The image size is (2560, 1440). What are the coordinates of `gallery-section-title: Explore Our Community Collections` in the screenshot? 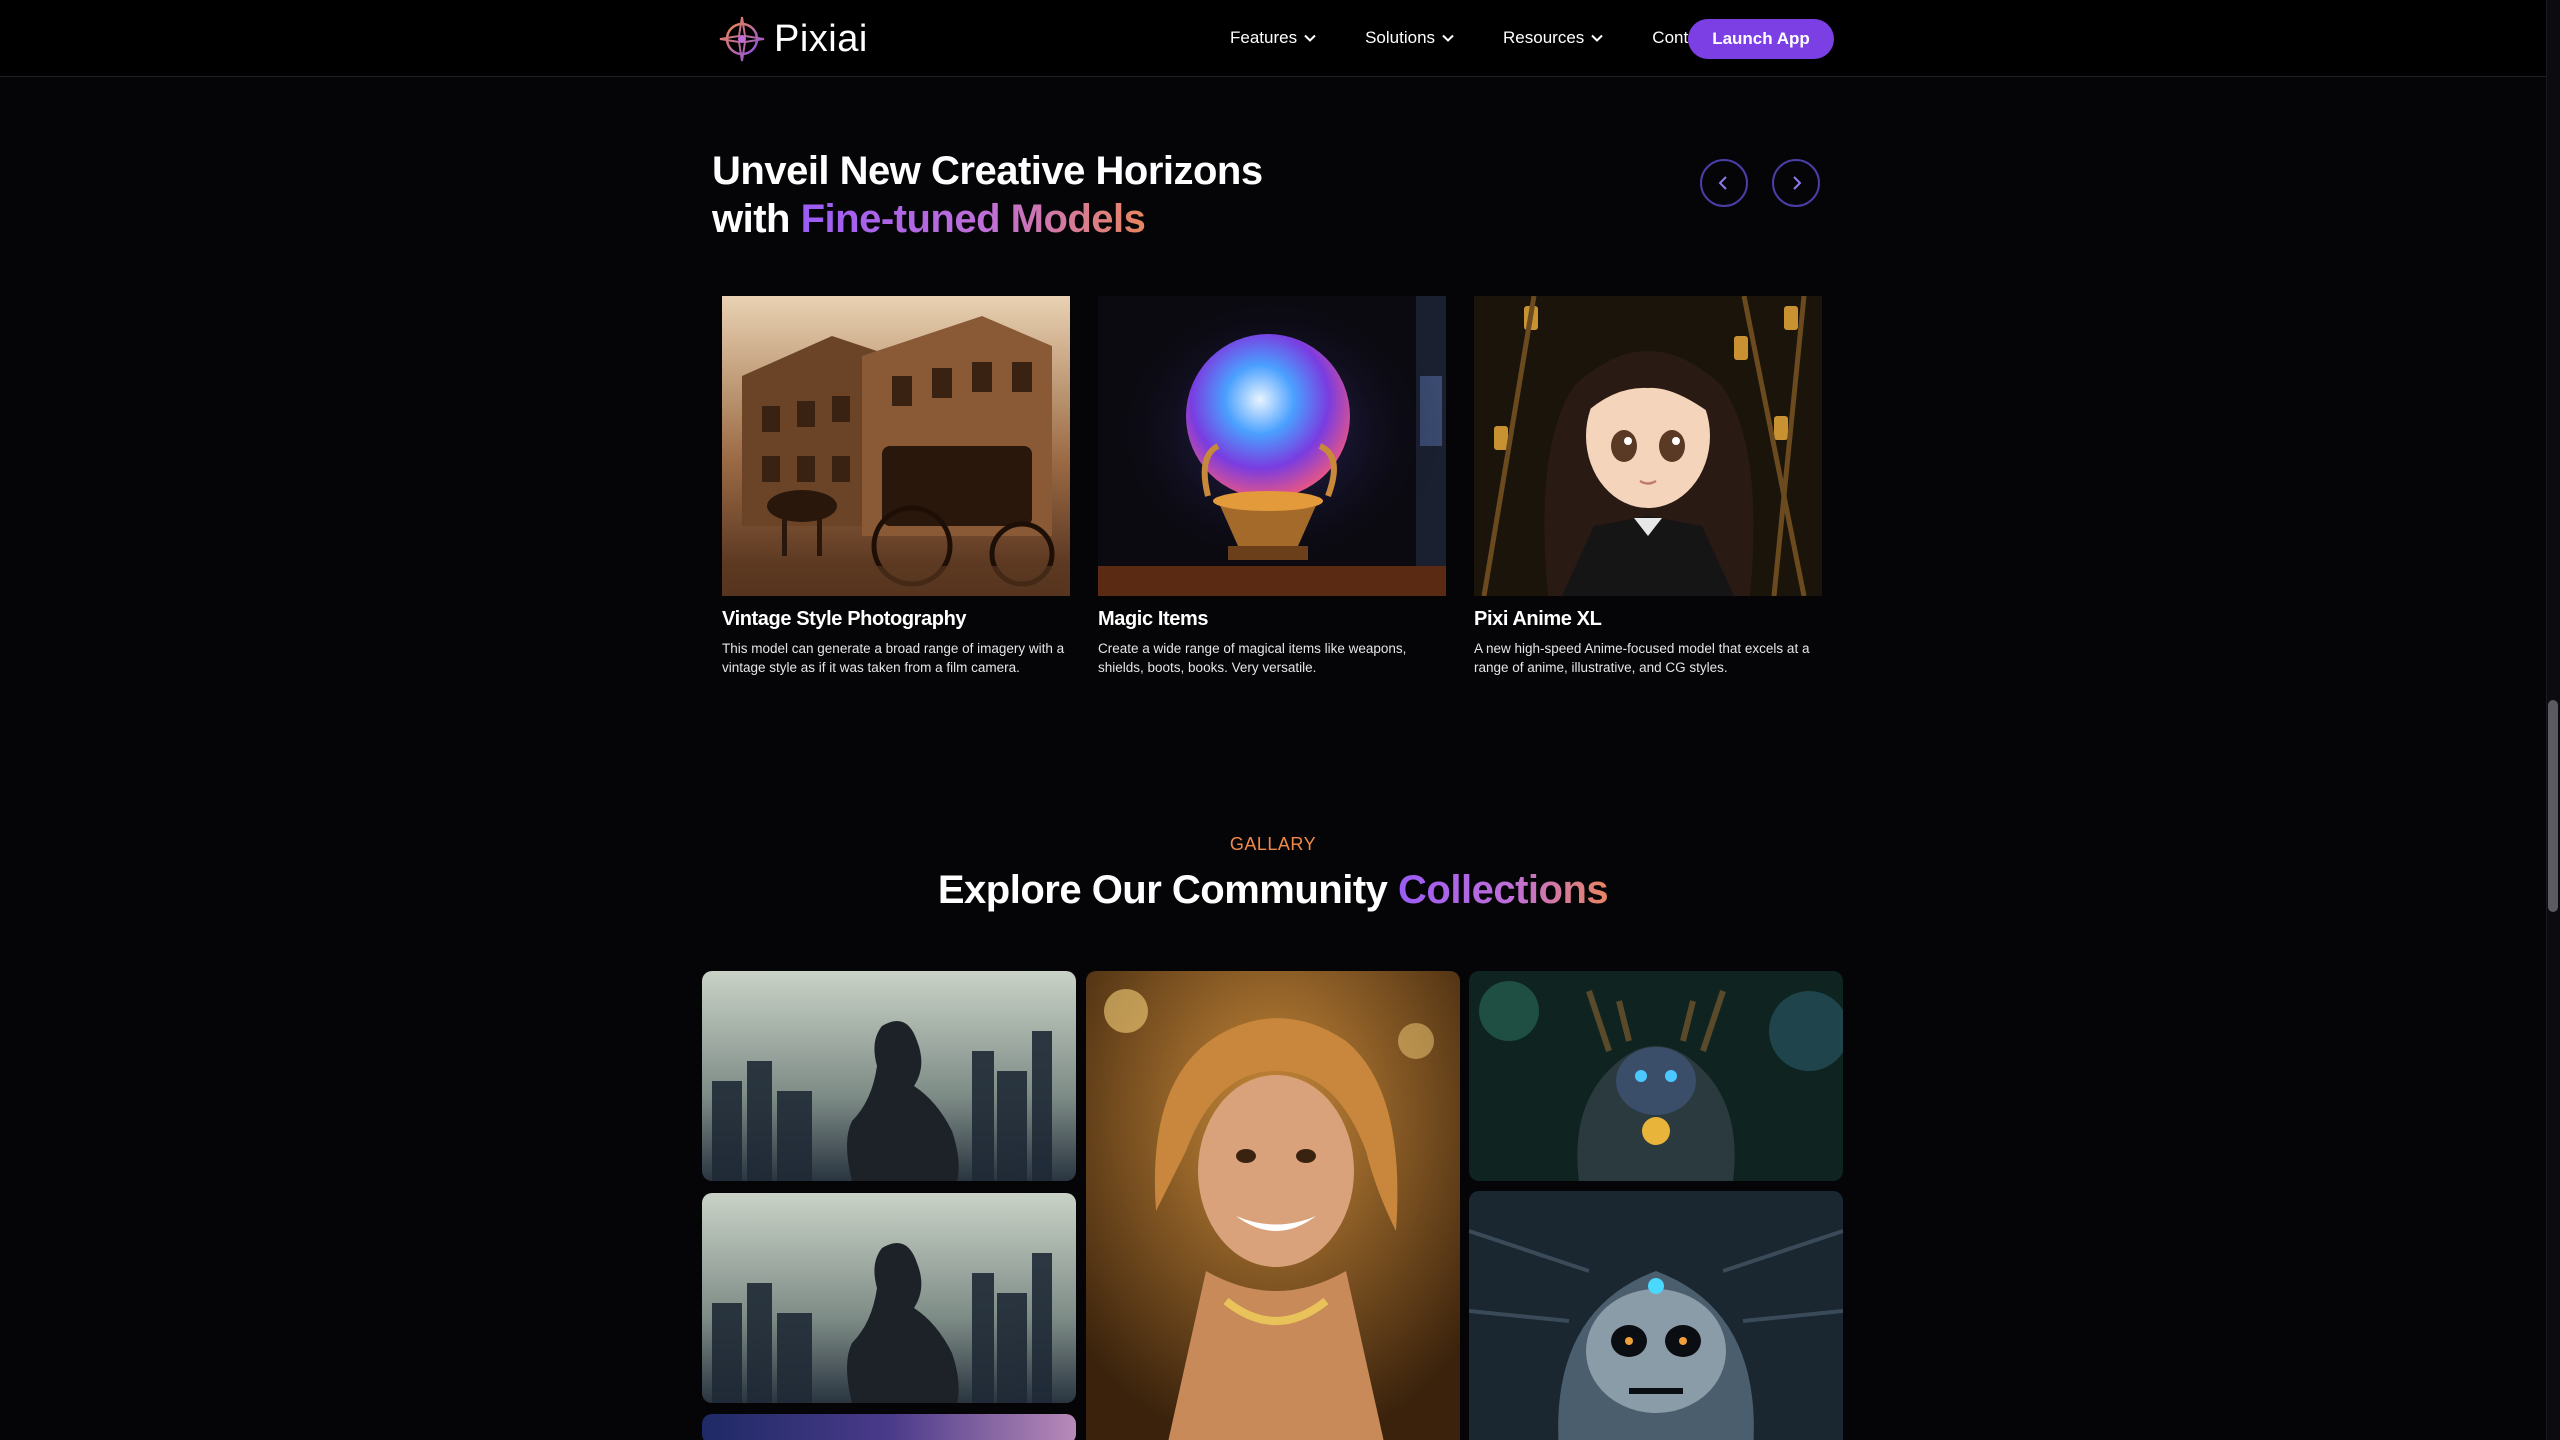 It's located at (1273, 890).